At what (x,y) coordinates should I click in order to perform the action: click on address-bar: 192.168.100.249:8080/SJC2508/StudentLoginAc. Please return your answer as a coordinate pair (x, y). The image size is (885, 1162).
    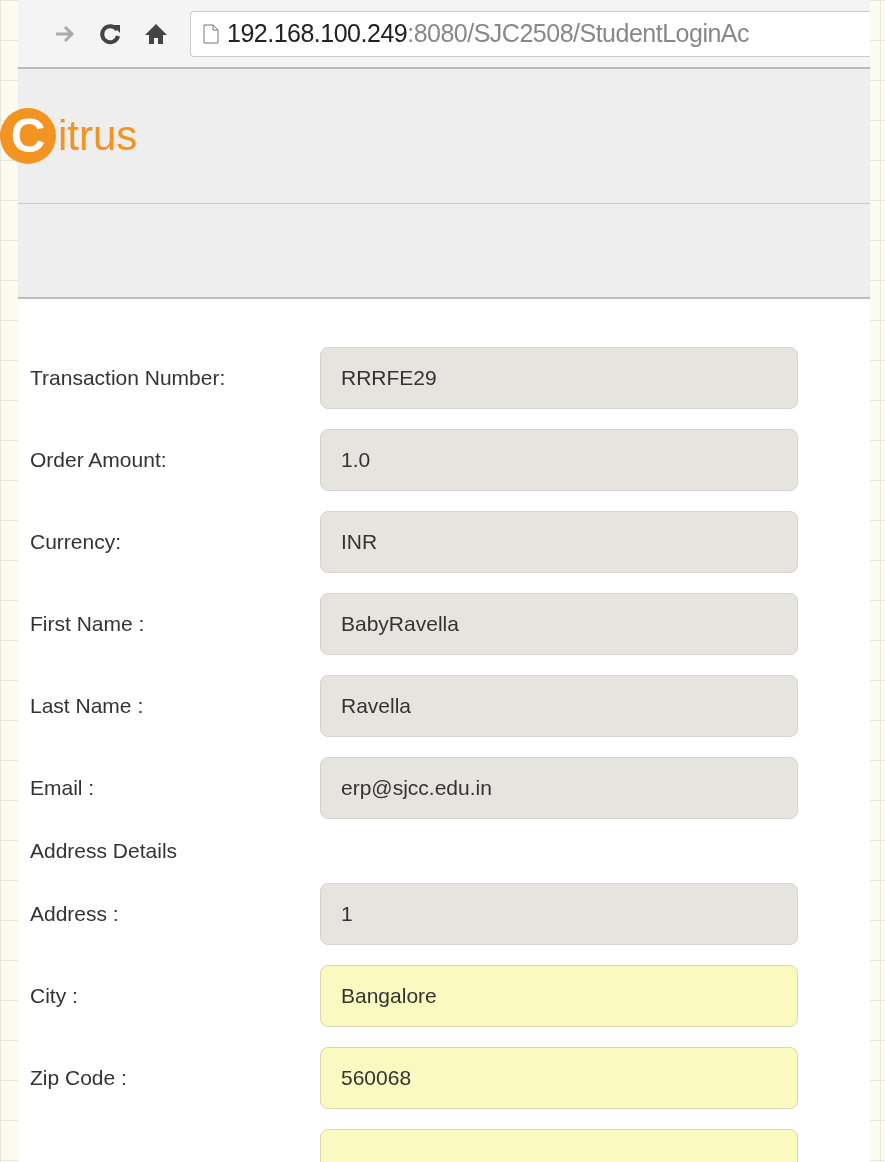
    Looking at the image, I should click on (530, 33).